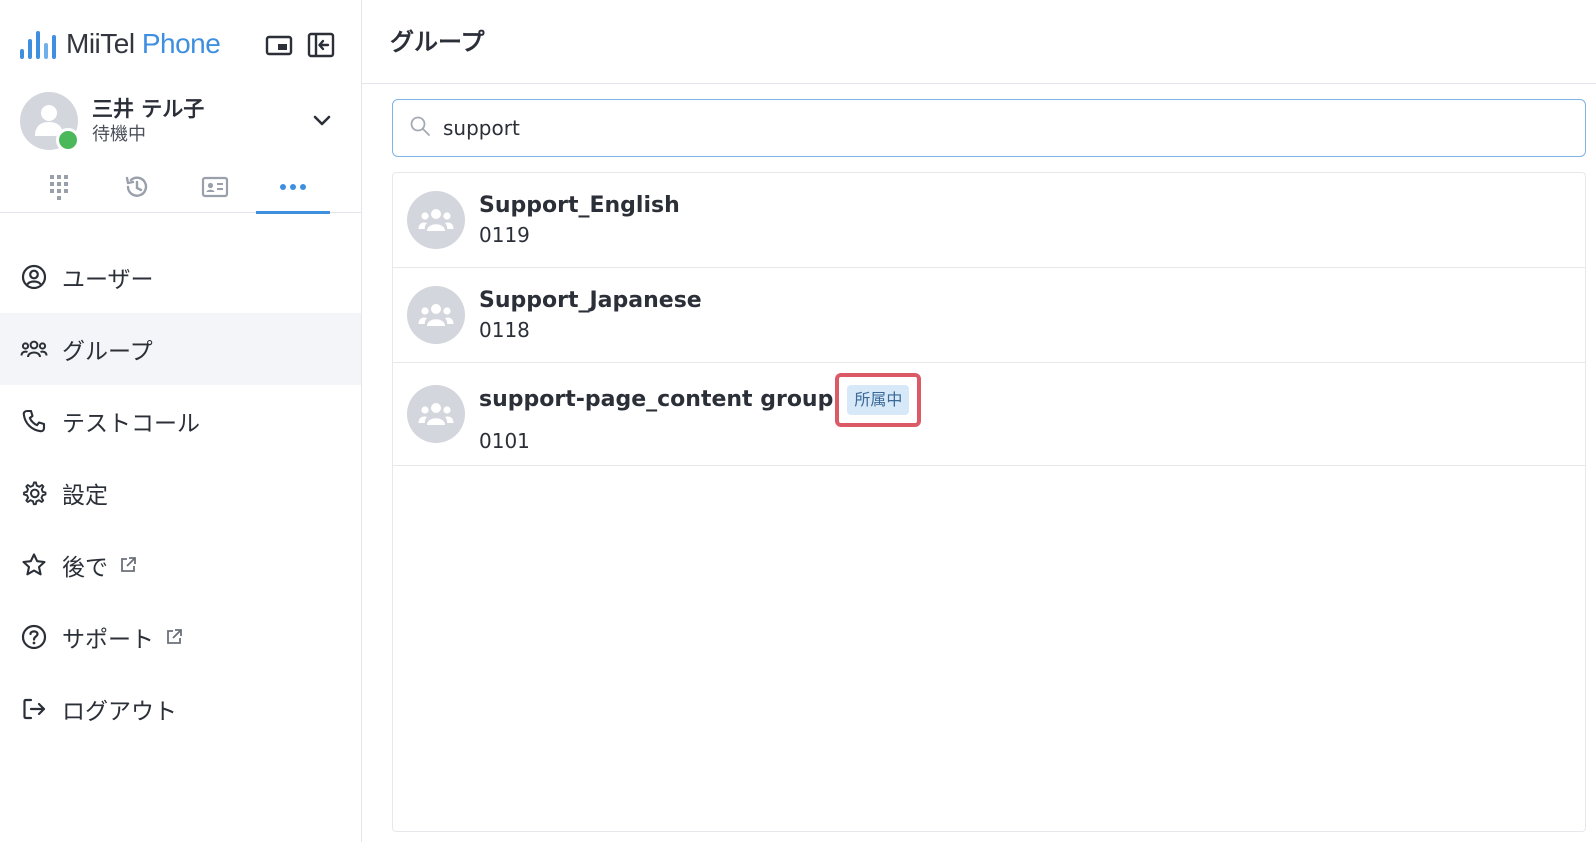 The image size is (1596, 842). I want to click on page-title: グループ, so click(437, 42).